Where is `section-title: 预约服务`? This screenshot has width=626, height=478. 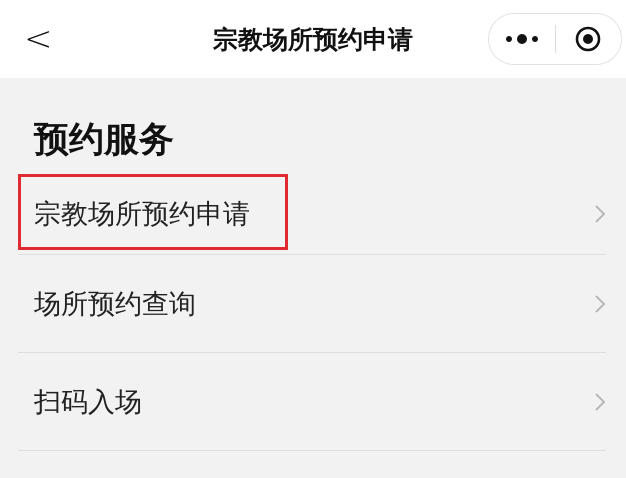 section-title: 预约服务 is located at coordinates (104, 140).